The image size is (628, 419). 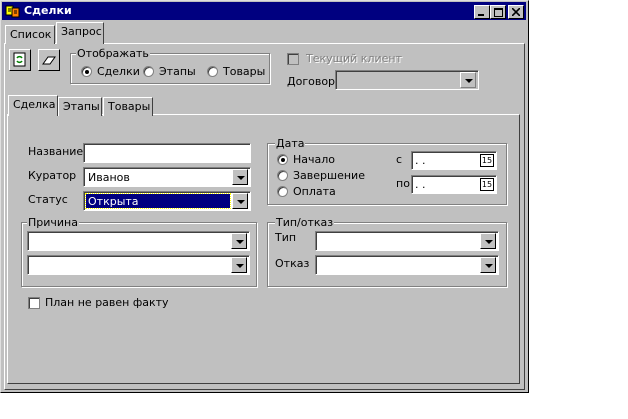 What do you see at coordinates (86, 71) in the screenshot?
I see `radio-deals` at bounding box center [86, 71].